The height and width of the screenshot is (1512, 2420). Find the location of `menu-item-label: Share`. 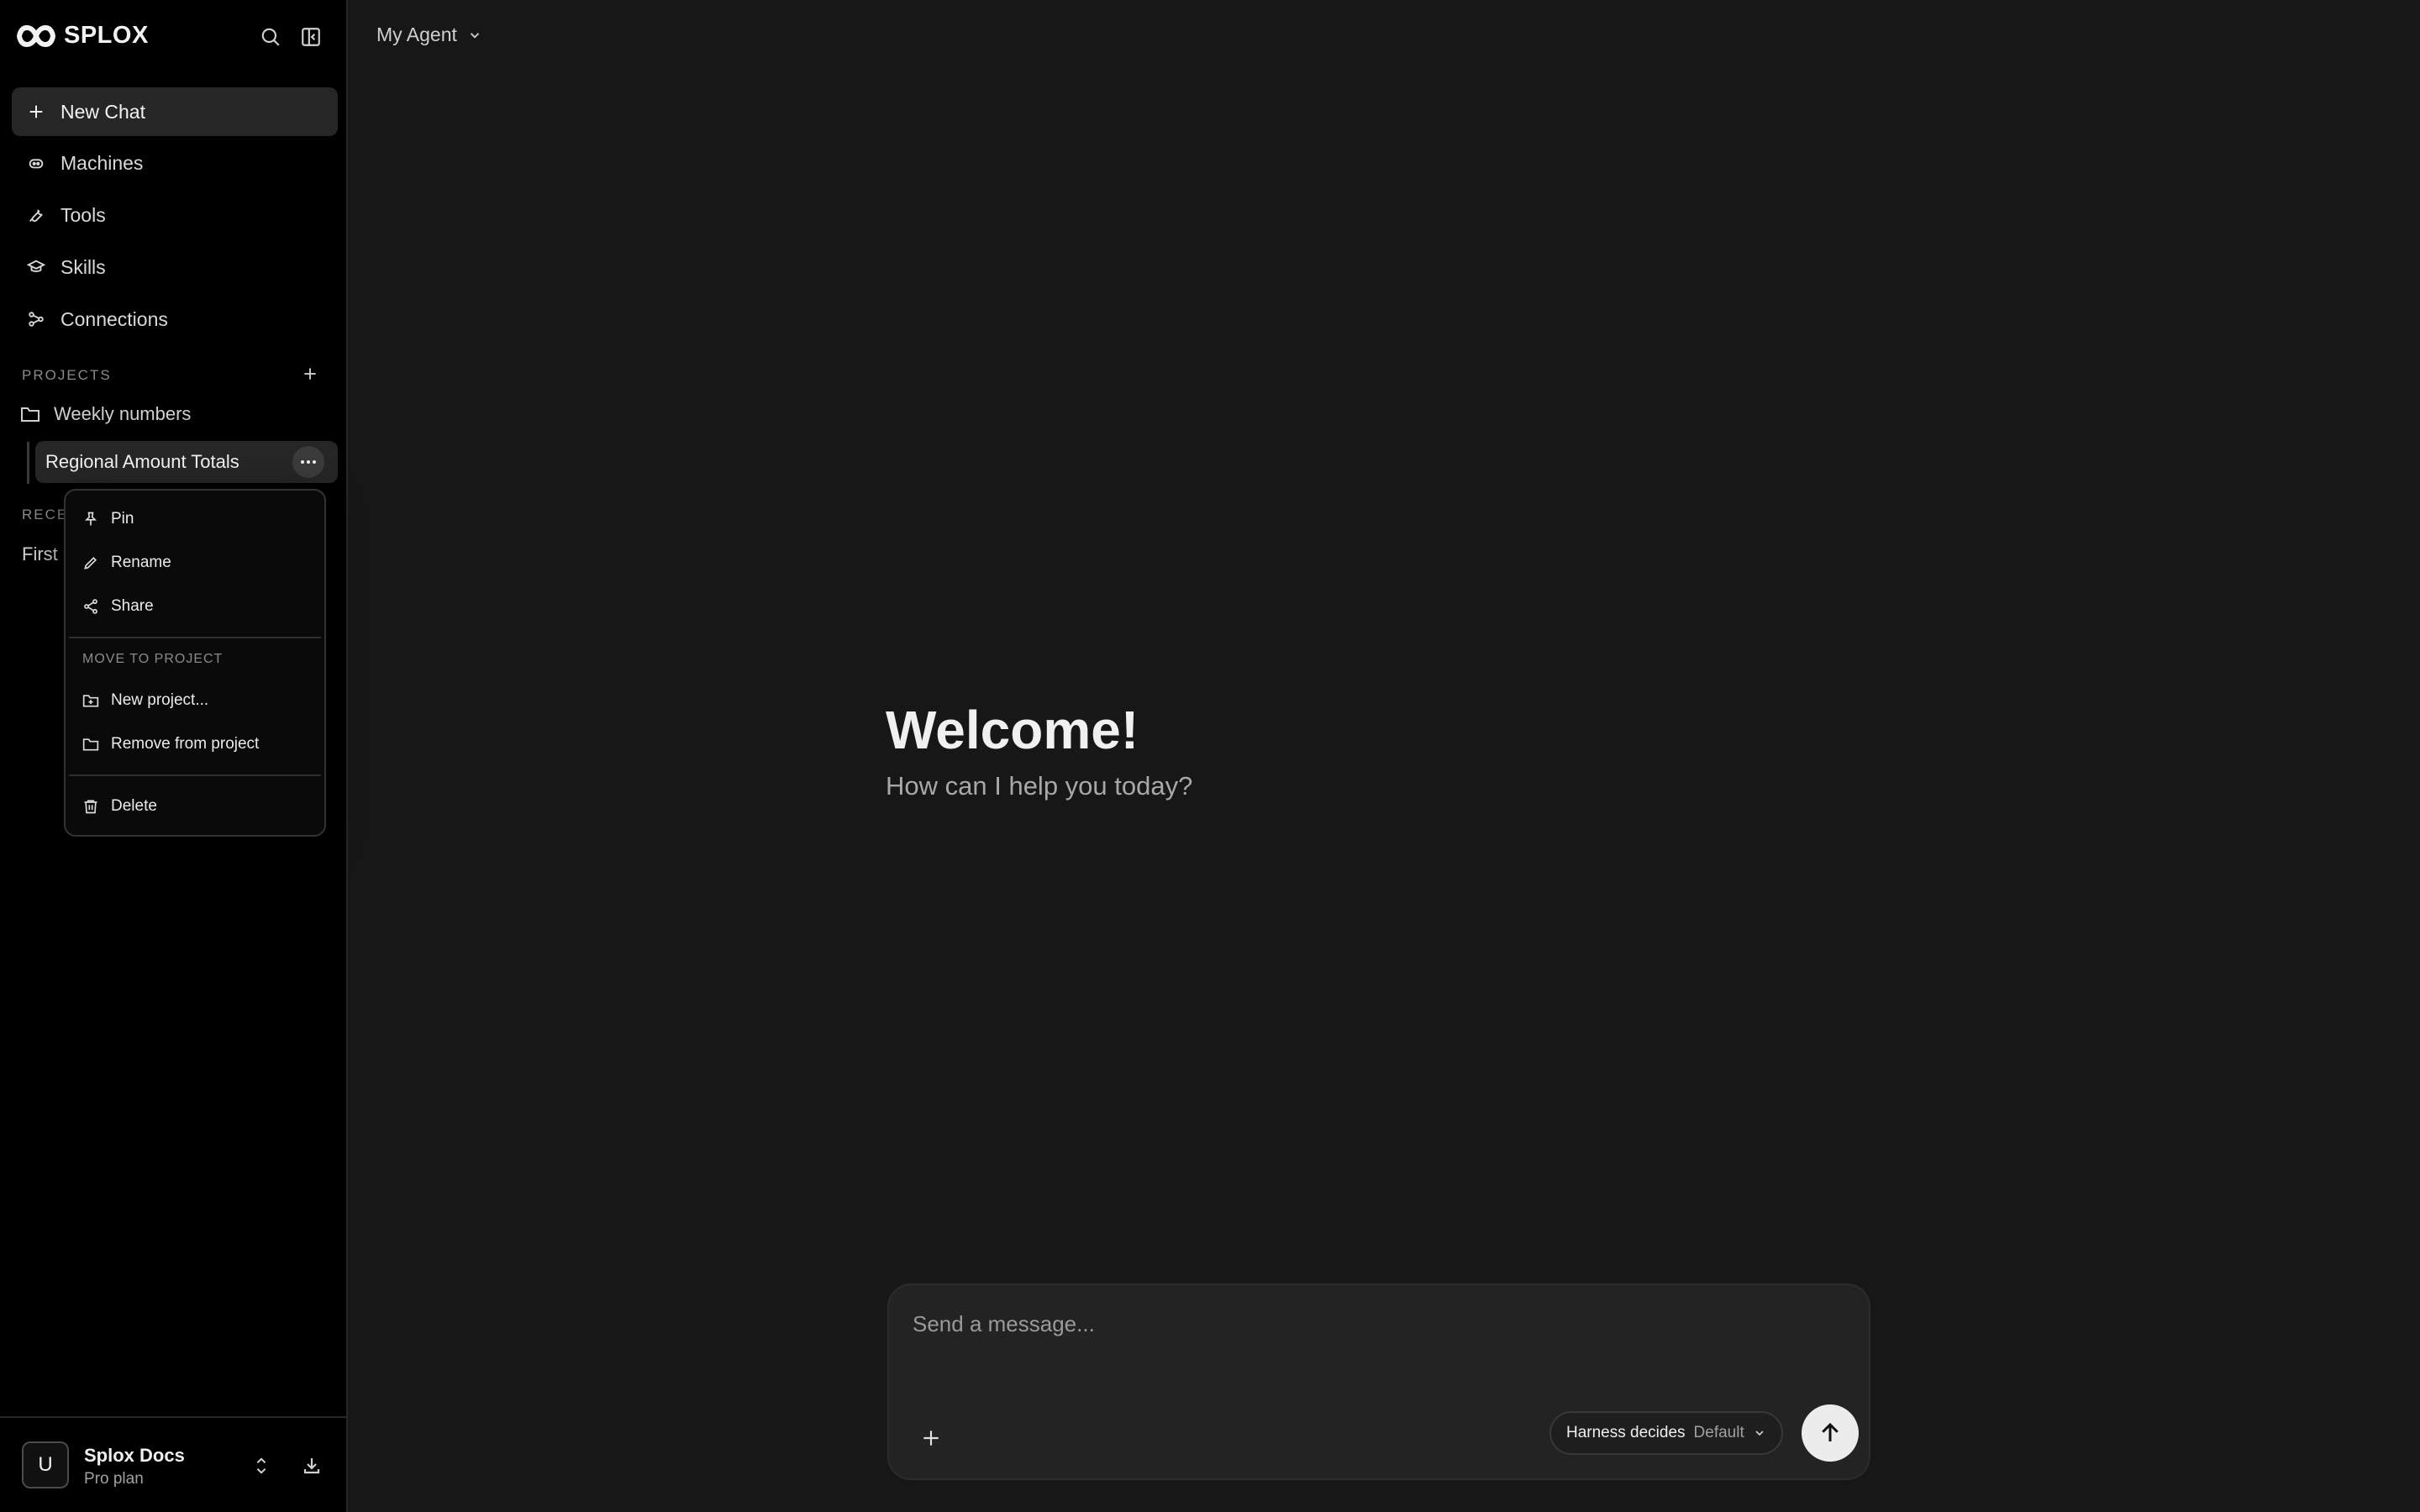

menu-item-label: Share is located at coordinates (132, 606).